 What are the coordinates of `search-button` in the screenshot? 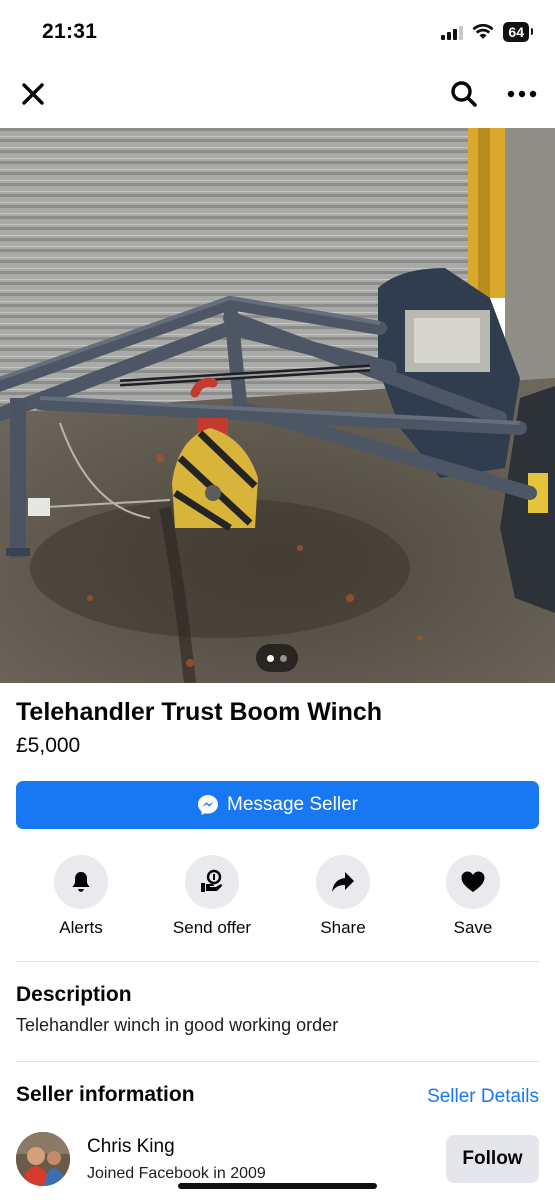 It's located at (464, 94).